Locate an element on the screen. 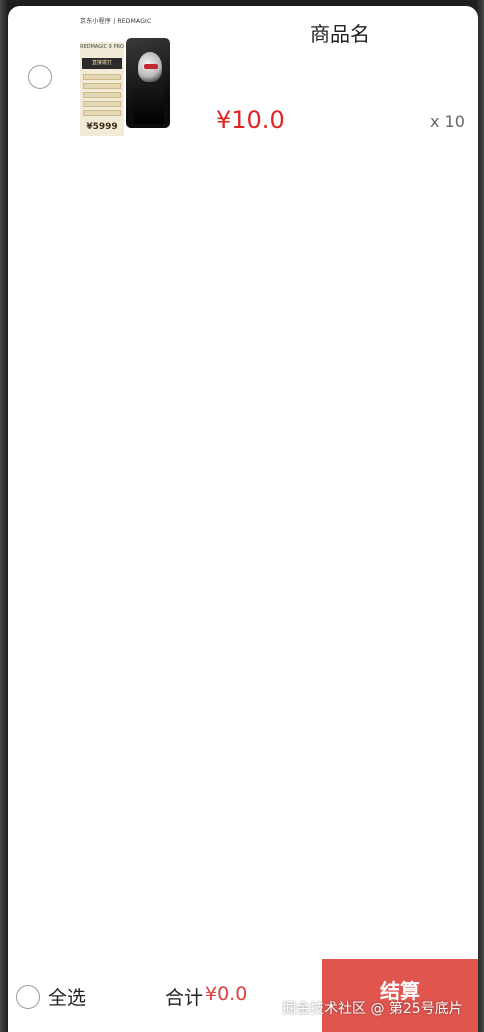  total-value: ¥0.0 is located at coordinates (226, 994).